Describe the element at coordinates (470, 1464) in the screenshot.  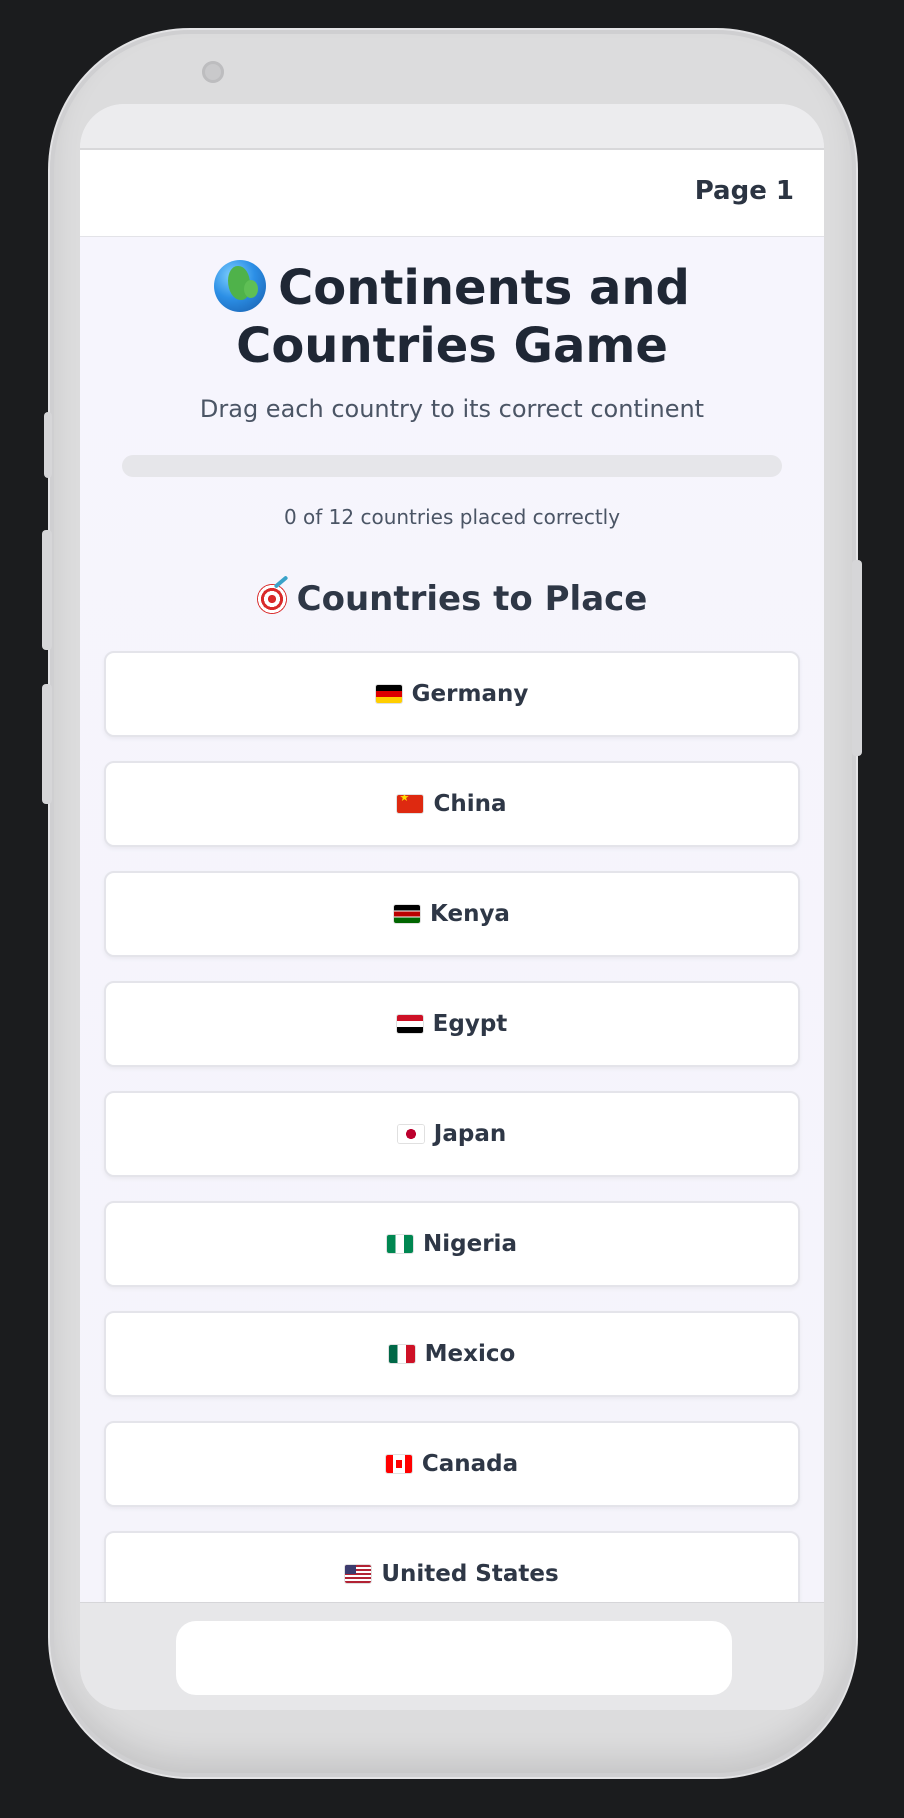
I see `country-name: Canada` at that location.